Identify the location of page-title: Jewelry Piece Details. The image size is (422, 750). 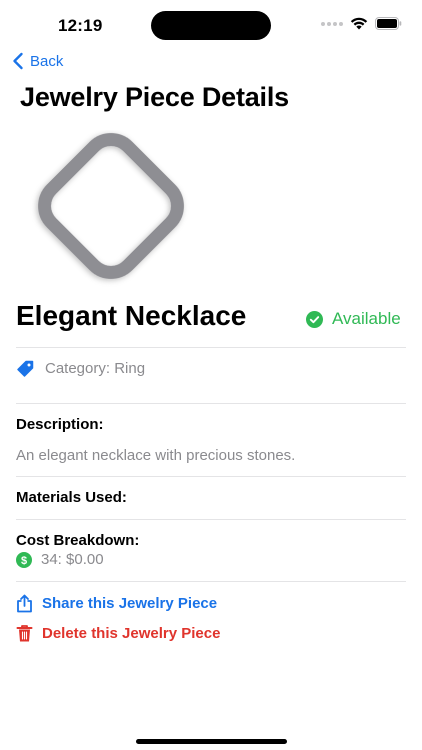
(154, 97).